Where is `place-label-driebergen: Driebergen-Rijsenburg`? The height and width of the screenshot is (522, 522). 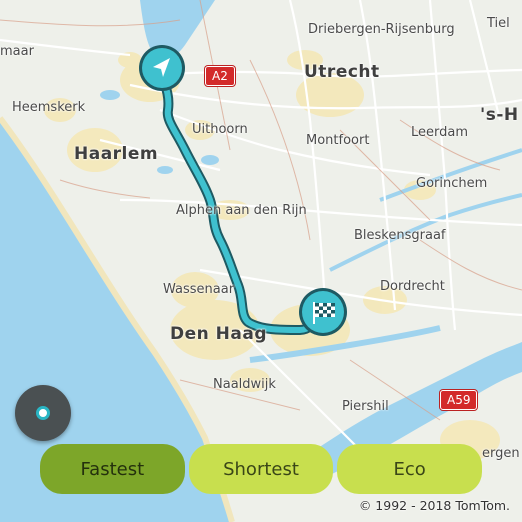 place-label-driebergen: Driebergen-Rijsenburg is located at coordinates (381, 29).